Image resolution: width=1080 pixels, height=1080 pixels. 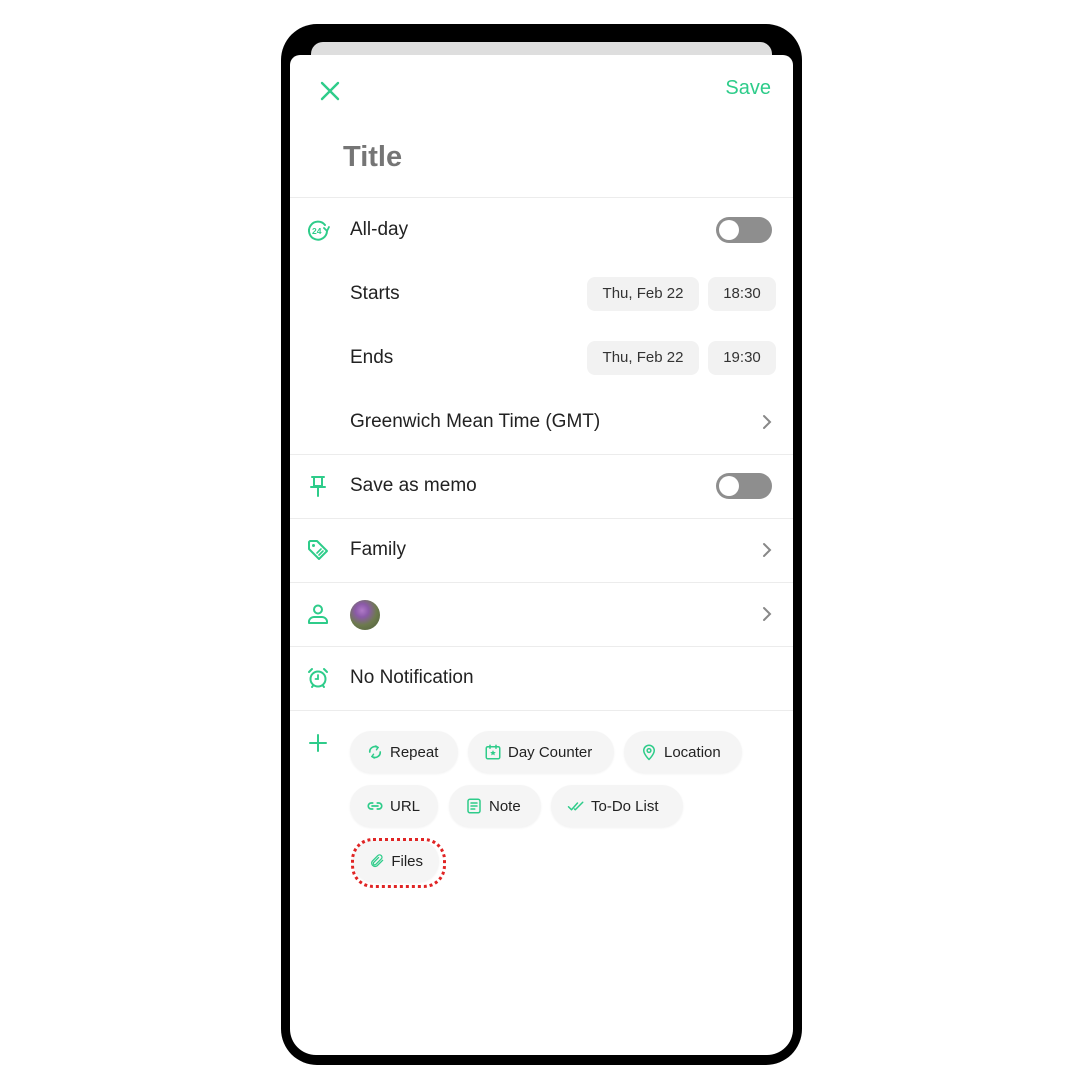 I want to click on category-row: Family, so click(x=541, y=550).